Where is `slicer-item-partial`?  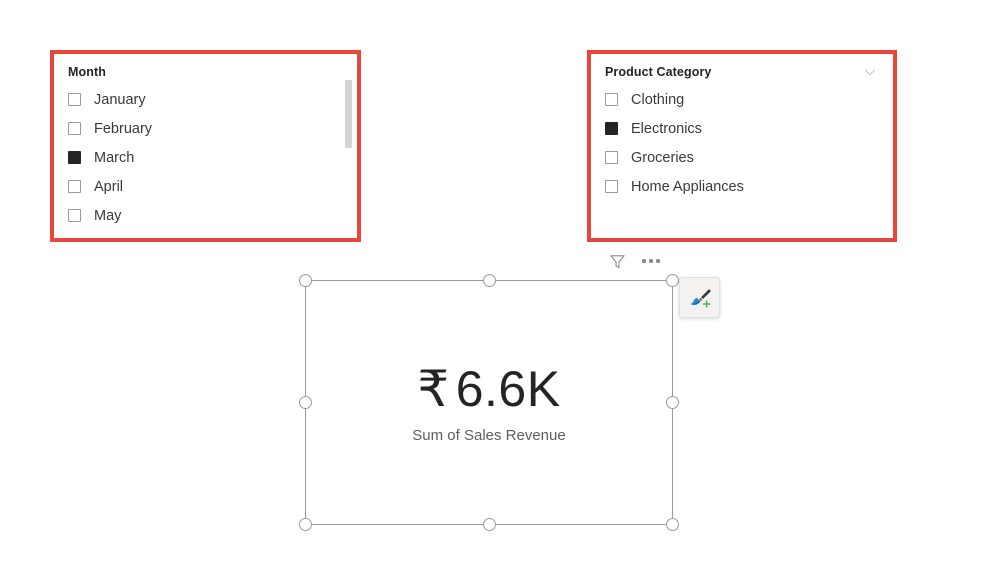 slicer-item-partial is located at coordinates (206, 234).